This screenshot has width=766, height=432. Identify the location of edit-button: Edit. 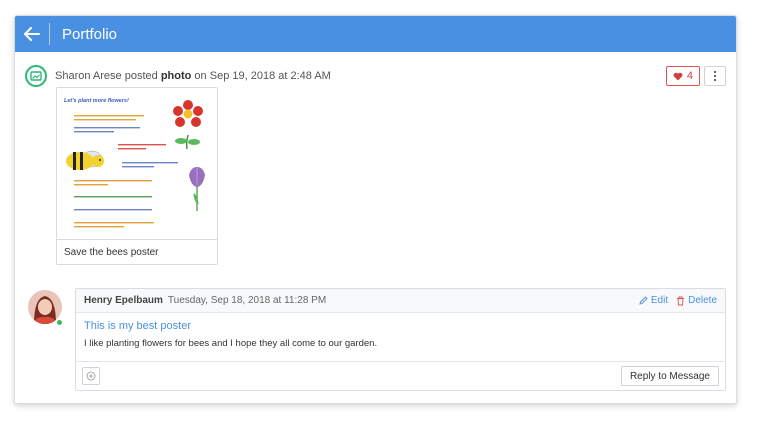
(653, 300).